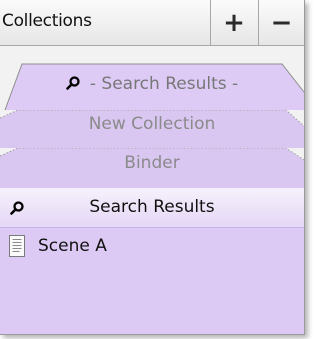 Image resolution: width=320 pixels, height=339 pixels. What do you see at coordinates (152, 247) in the screenshot?
I see `list-item: Scene A` at bounding box center [152, 247].